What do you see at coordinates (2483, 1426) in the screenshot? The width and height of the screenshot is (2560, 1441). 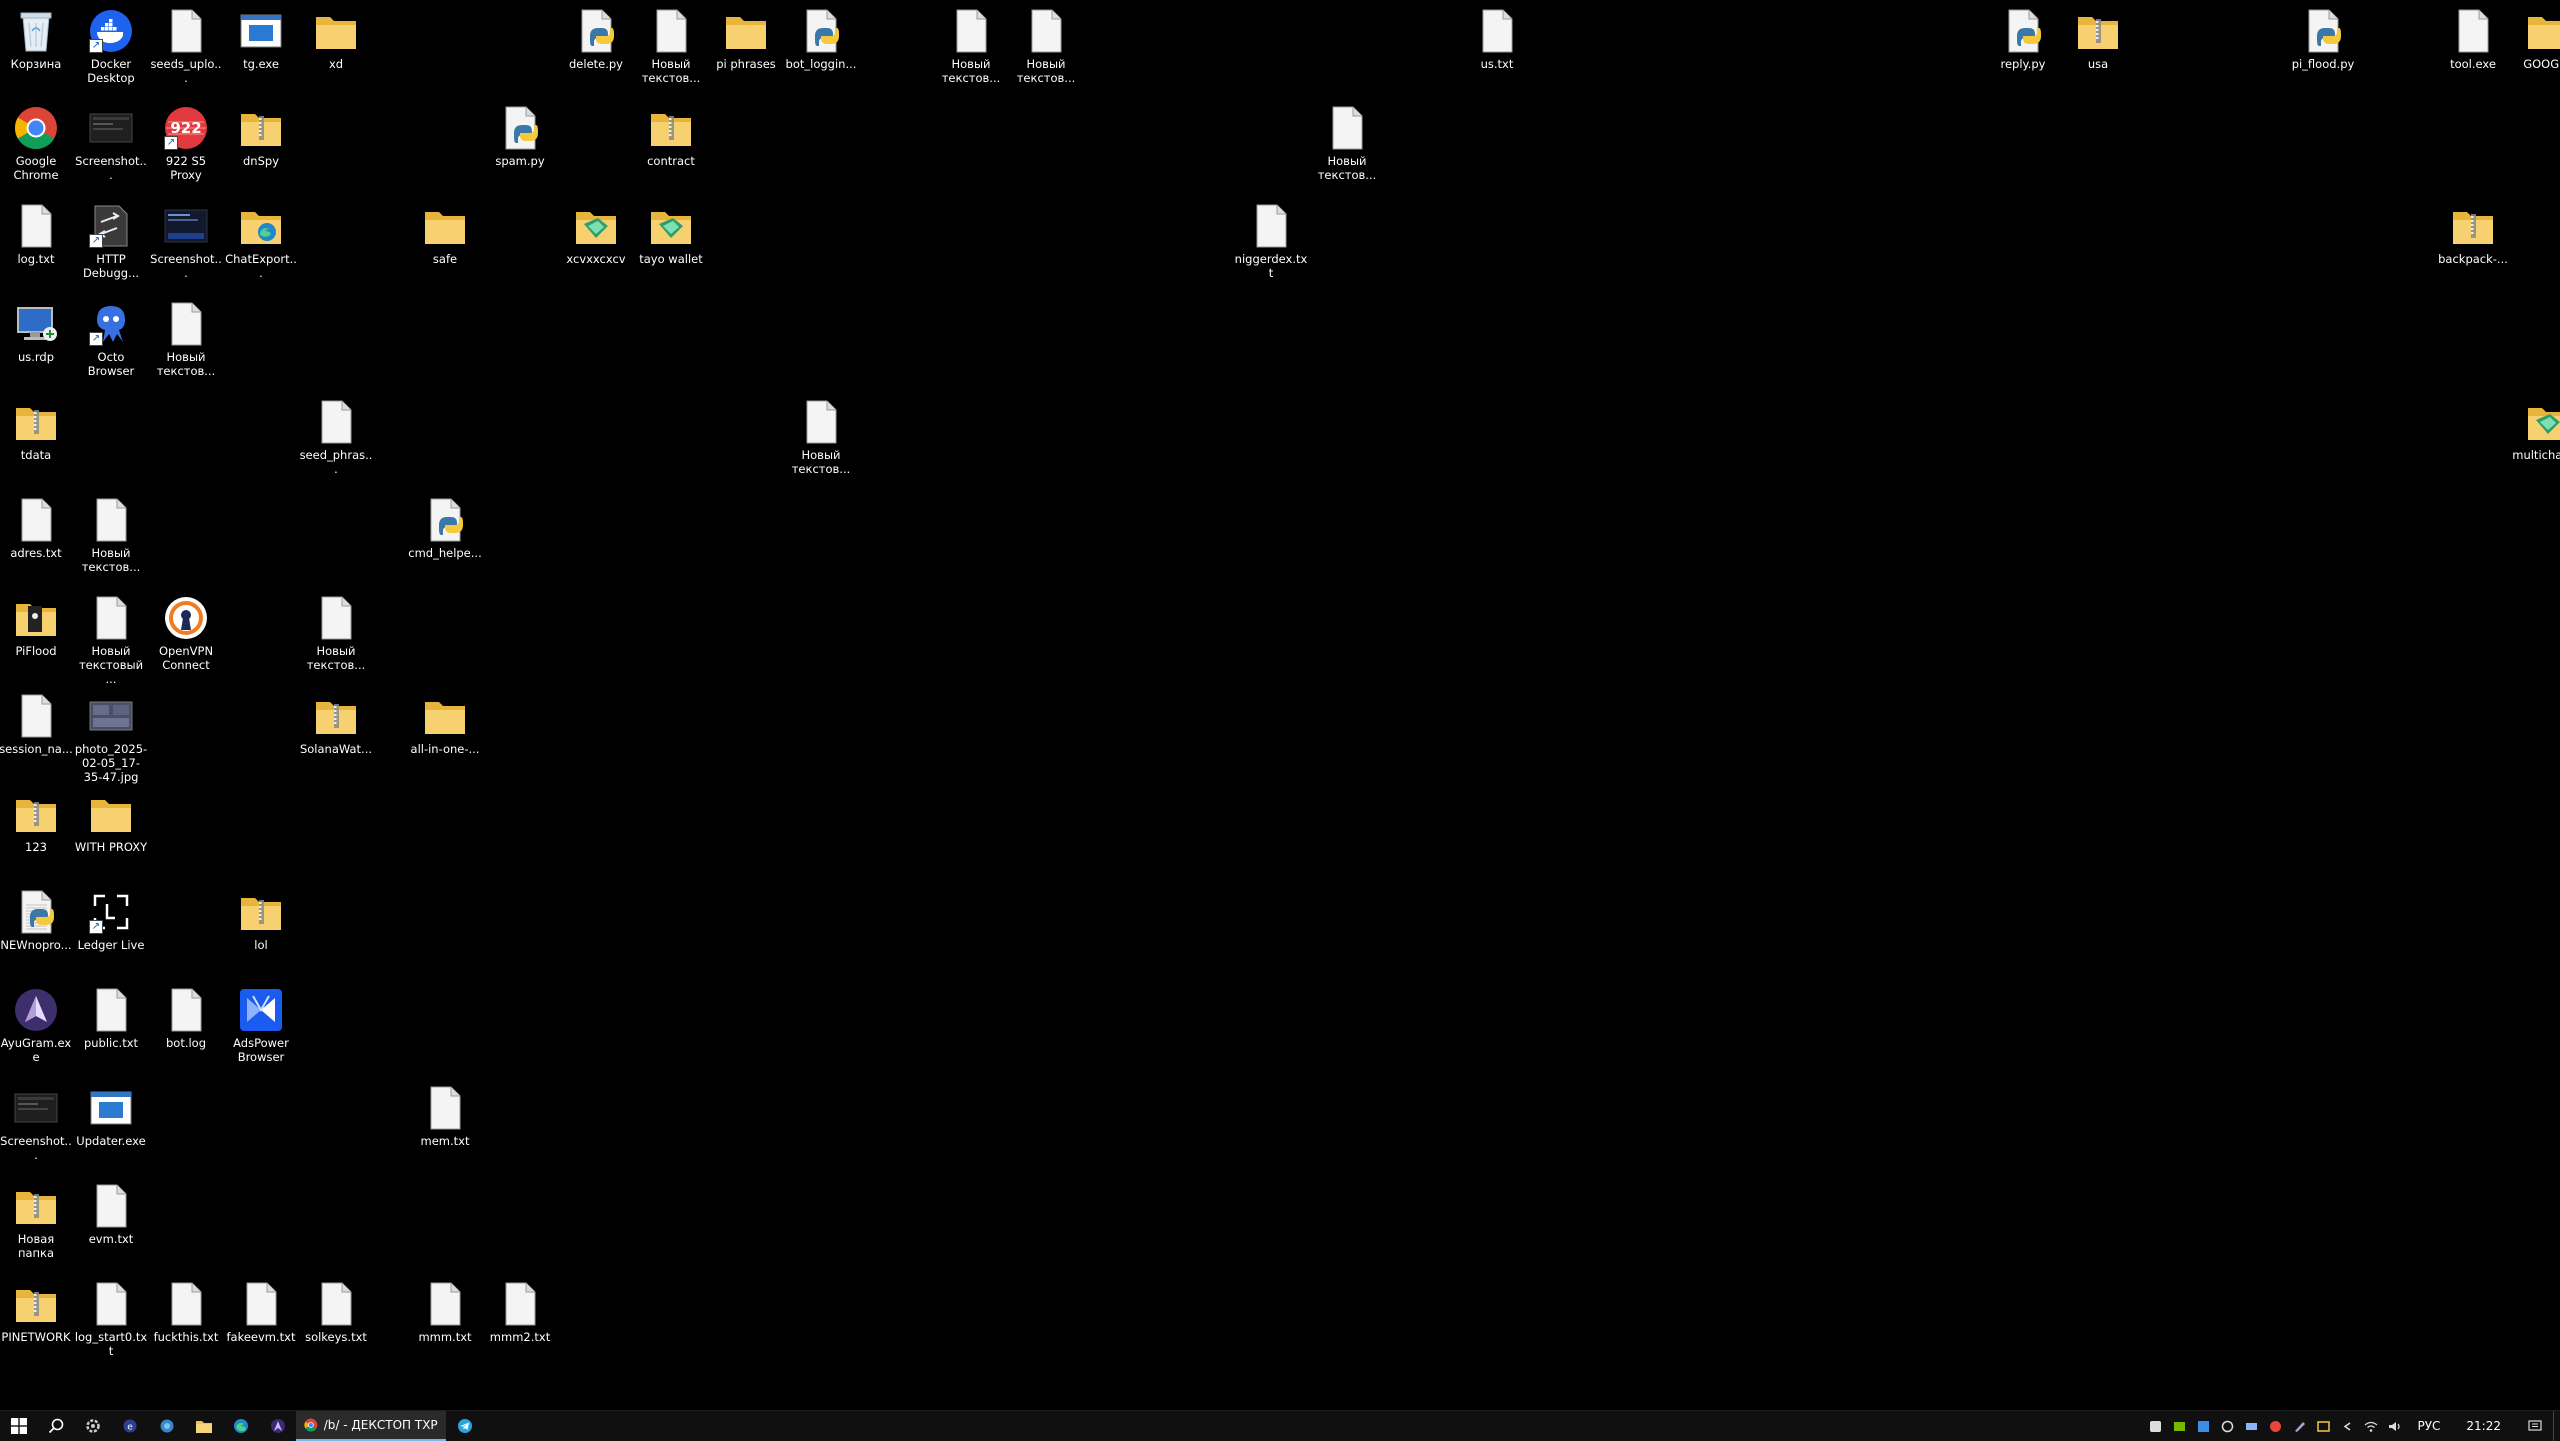 I see `clock: 21:22` at bounding box center [2483, 1426].